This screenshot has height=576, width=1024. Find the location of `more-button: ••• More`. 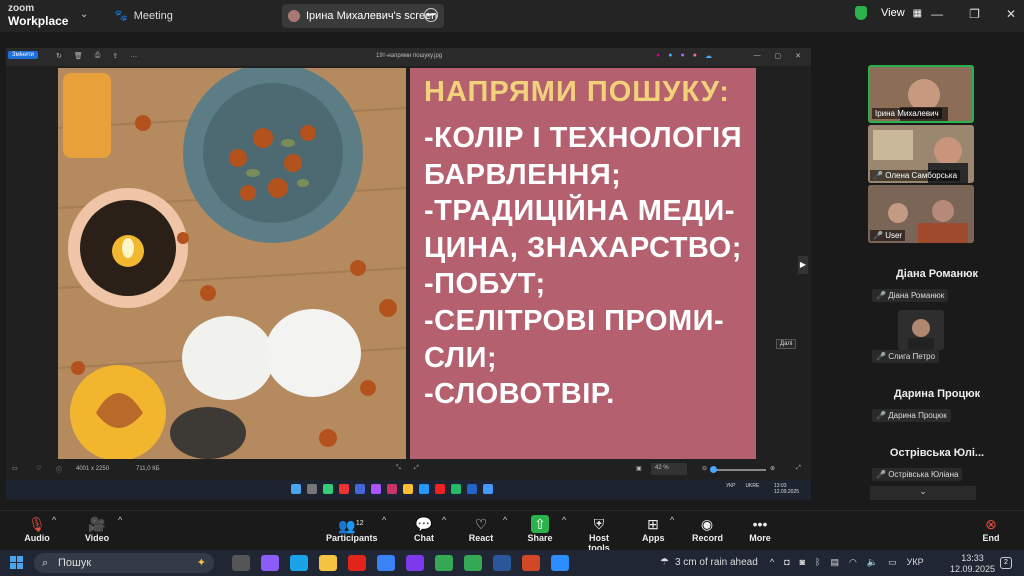

more-button: ••• More is located at coordinates (760, 529).